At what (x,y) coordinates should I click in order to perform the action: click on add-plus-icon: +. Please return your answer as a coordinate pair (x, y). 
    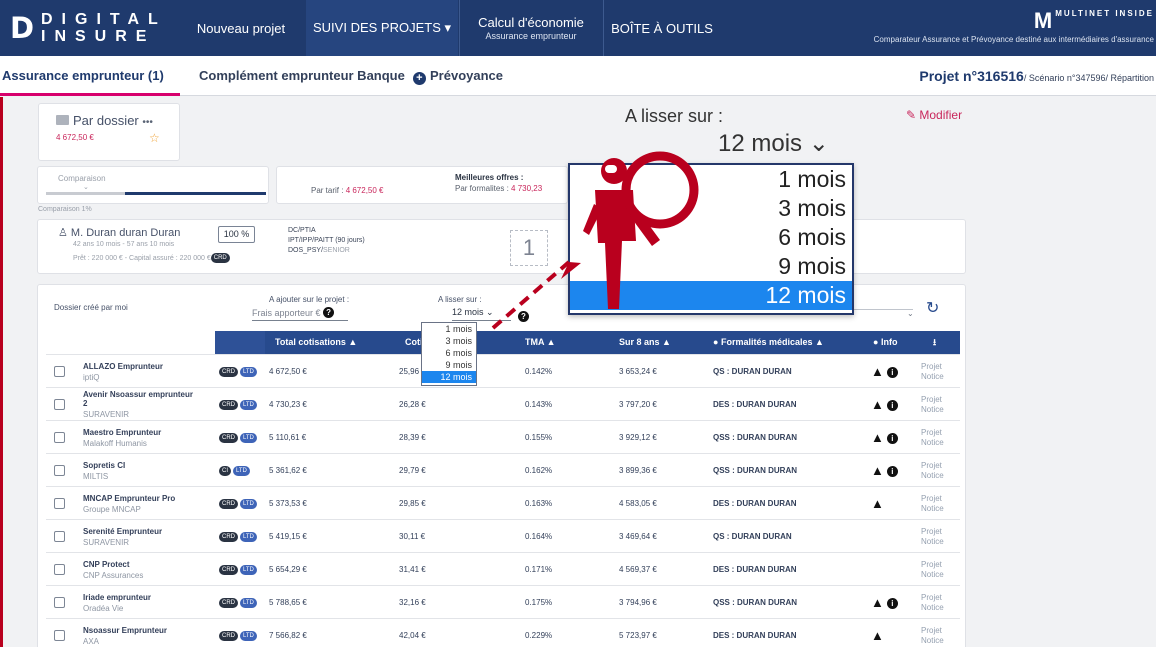
    Looking at the image, I should click on (419, 78).